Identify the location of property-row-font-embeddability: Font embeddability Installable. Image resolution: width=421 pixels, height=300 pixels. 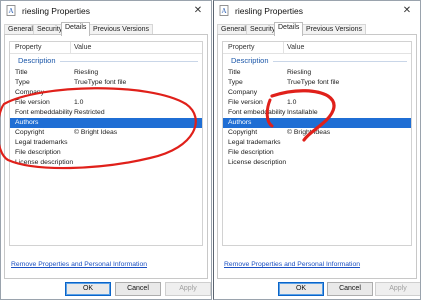
(317, 113).